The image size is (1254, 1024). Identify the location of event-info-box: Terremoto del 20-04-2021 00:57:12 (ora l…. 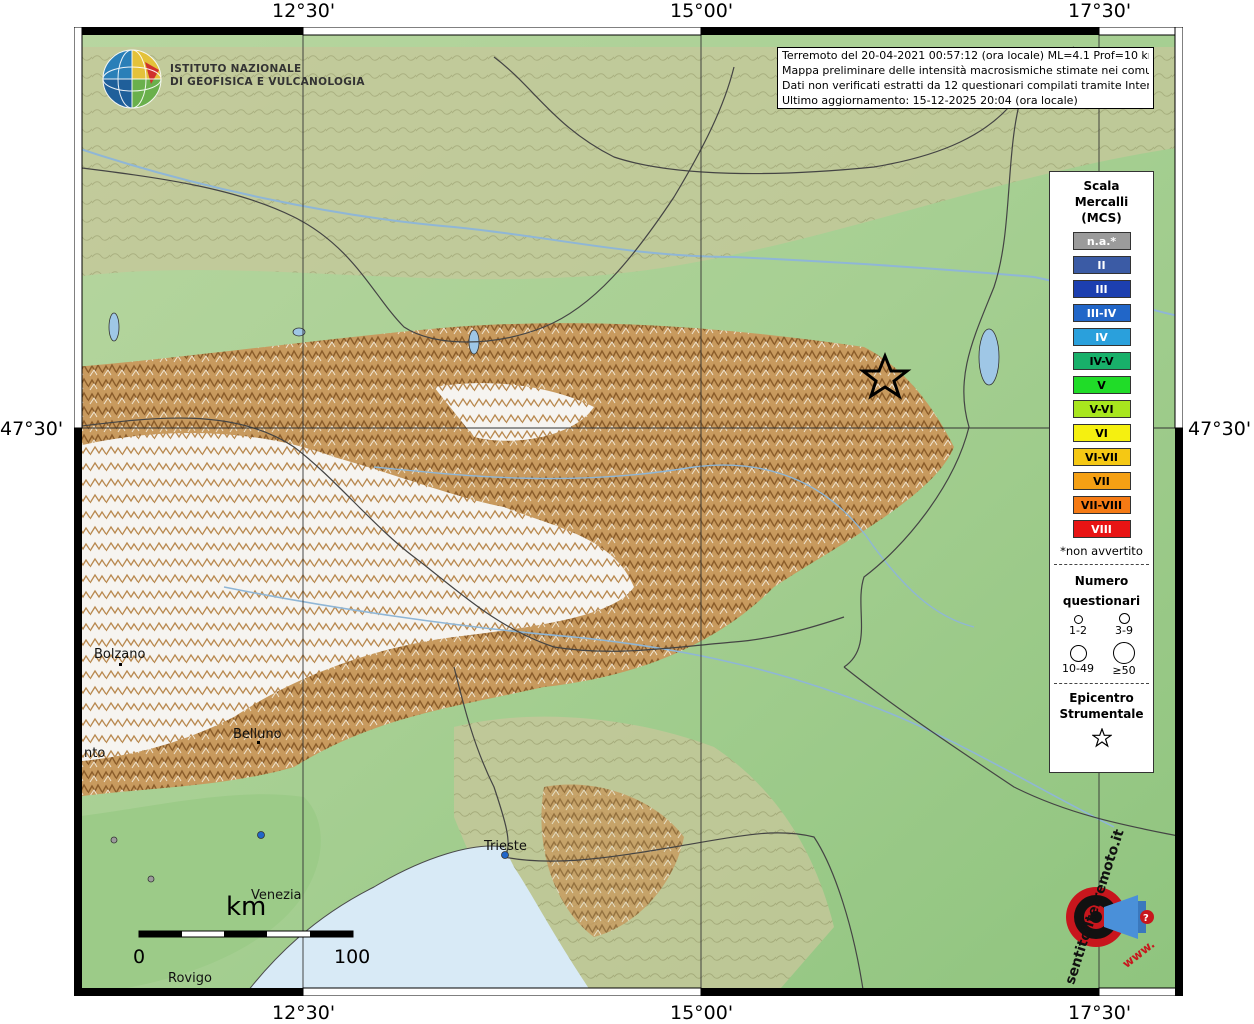
(965, 78).